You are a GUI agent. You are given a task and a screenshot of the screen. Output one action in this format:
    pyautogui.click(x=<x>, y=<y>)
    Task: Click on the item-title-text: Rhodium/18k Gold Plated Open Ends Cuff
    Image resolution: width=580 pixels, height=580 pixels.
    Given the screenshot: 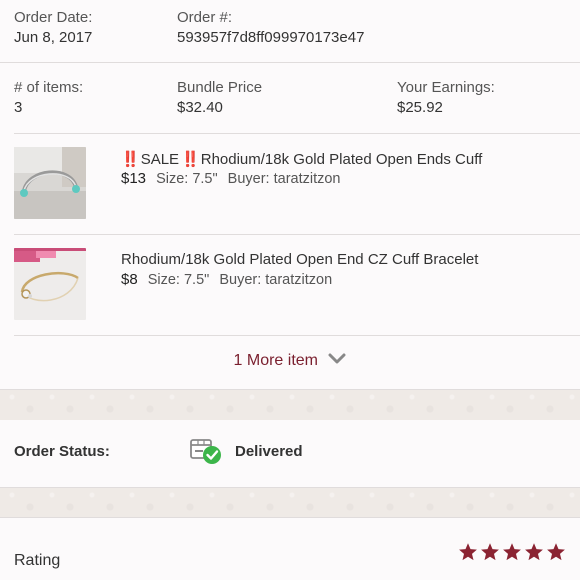 What is the action you would take?
    pyautogui.click(x=341, y=159)
    